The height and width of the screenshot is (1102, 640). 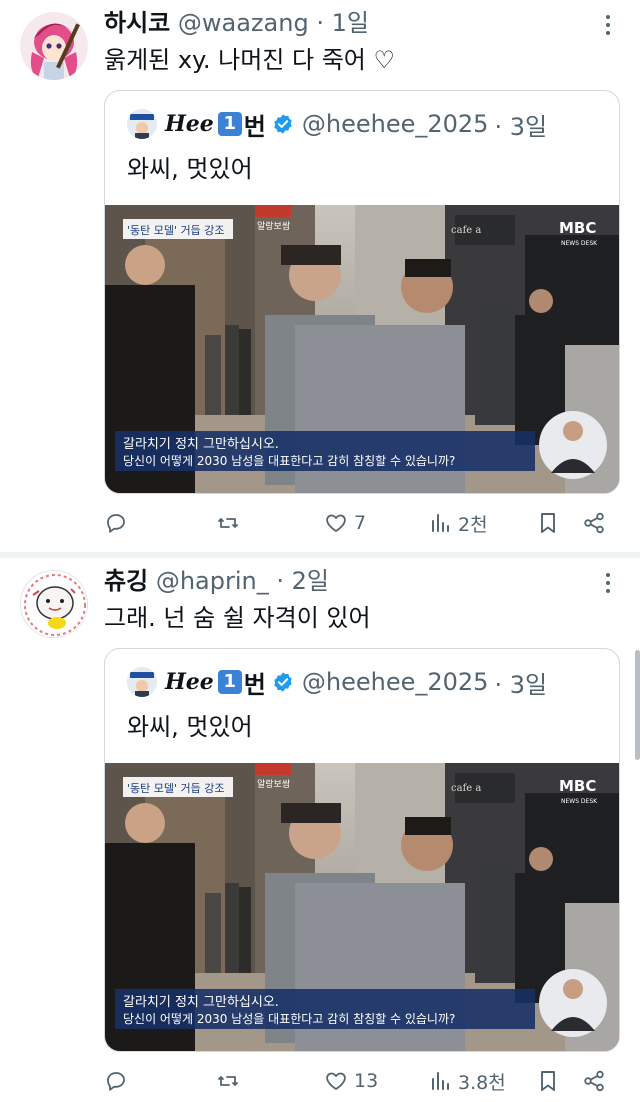 I want to click on tweet-header: 하시코 @waazang · 1일, so click(x=236, y=23).